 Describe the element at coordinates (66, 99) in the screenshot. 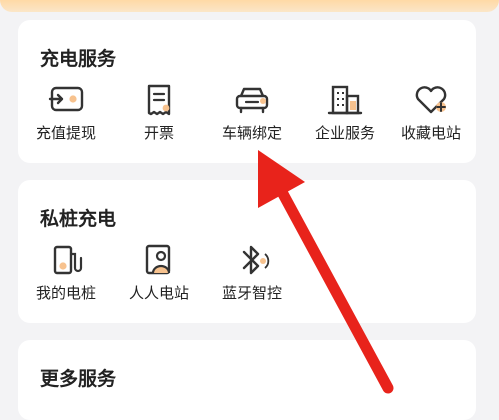

I see `recharge-card-icon` at that location.